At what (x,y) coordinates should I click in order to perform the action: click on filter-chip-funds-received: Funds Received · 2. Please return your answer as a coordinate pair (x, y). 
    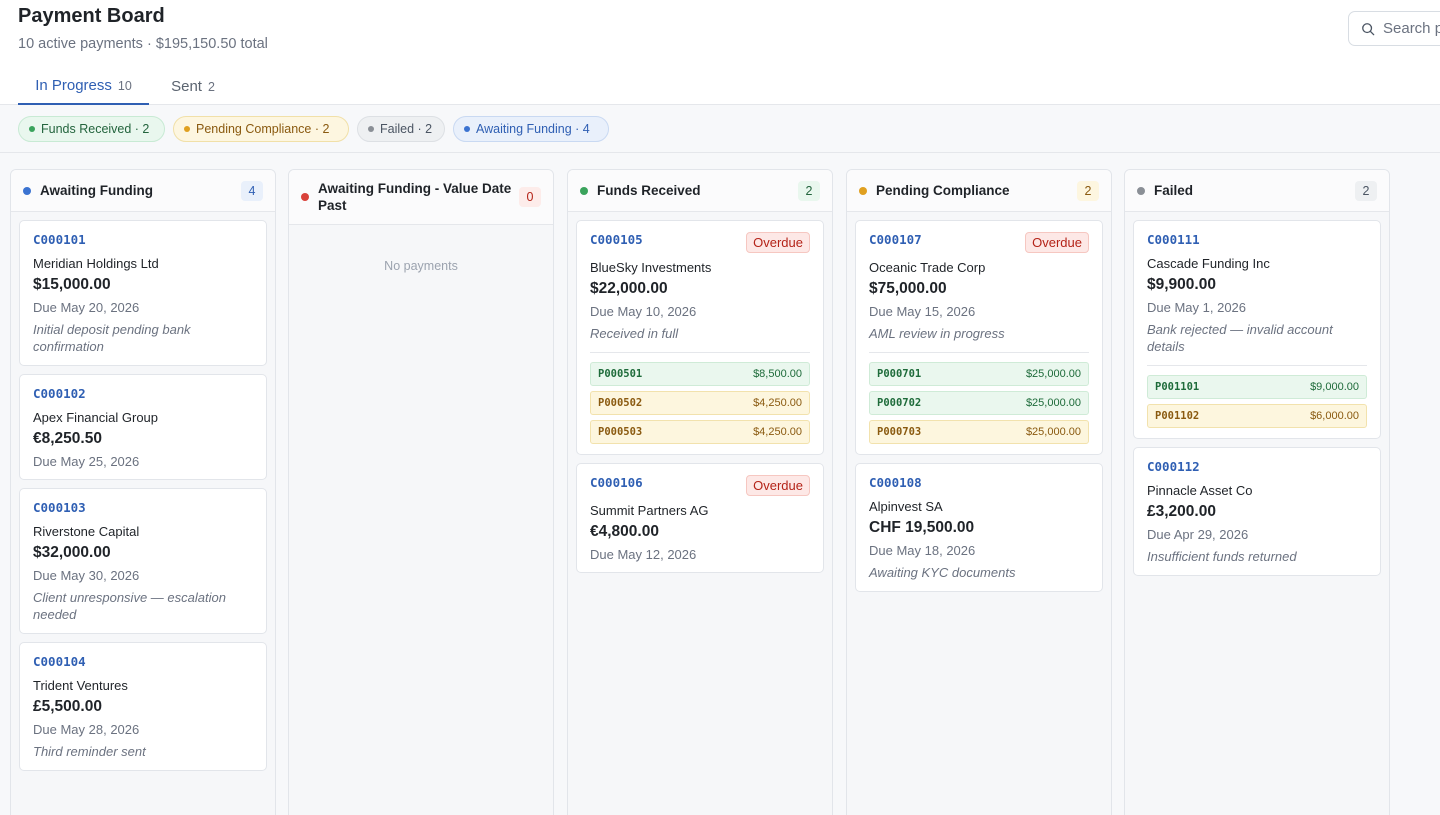
    Looking at the image, I should click on (91, 129).